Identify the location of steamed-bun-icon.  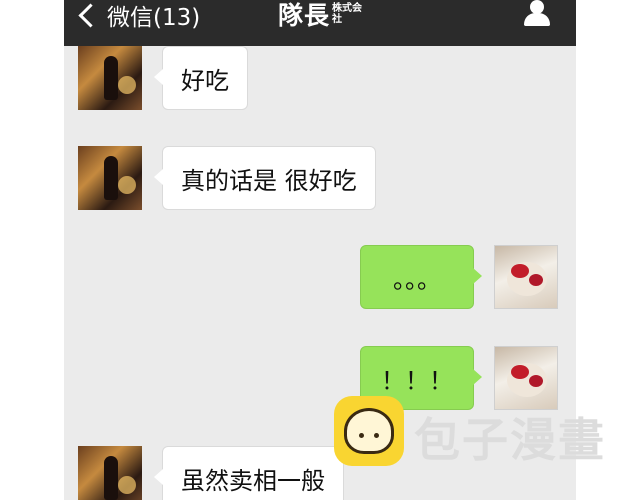
(369, 431).